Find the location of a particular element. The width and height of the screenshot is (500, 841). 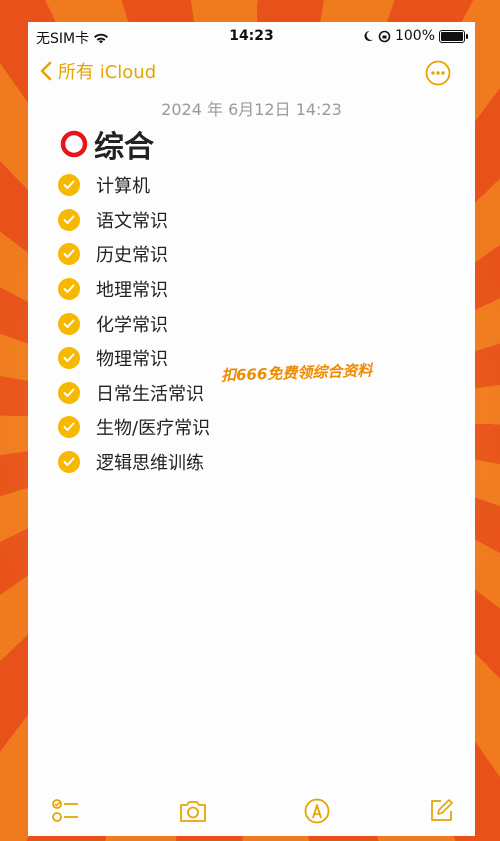

markup-pen-icon is located at coordinates (317, 811).